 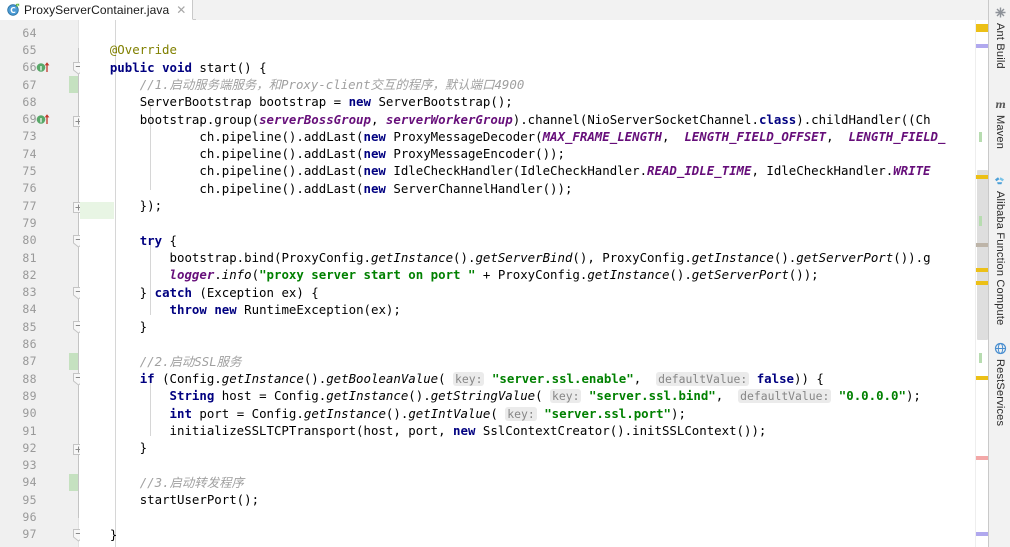 What do you see at coordinates (39, 395) in the screenshot?
I see `gutter-line: 89` at bounding box center [39, 395].